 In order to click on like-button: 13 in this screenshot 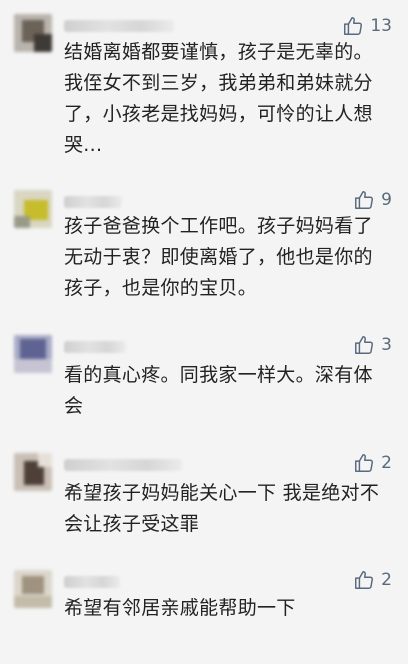, I will do `click(367, 26)`.